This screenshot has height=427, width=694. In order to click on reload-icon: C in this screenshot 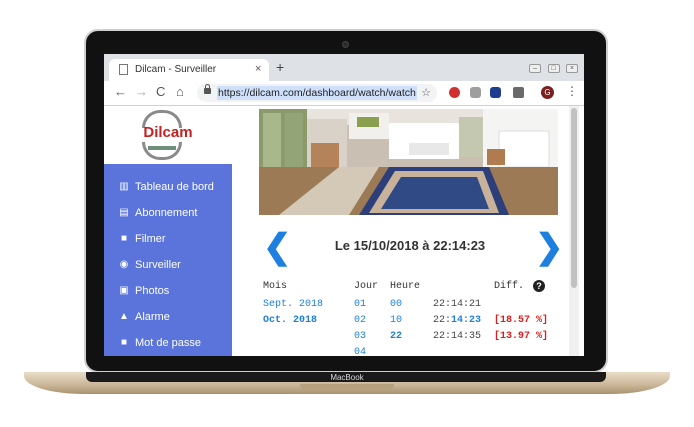, I will do `click(160, 92)`.